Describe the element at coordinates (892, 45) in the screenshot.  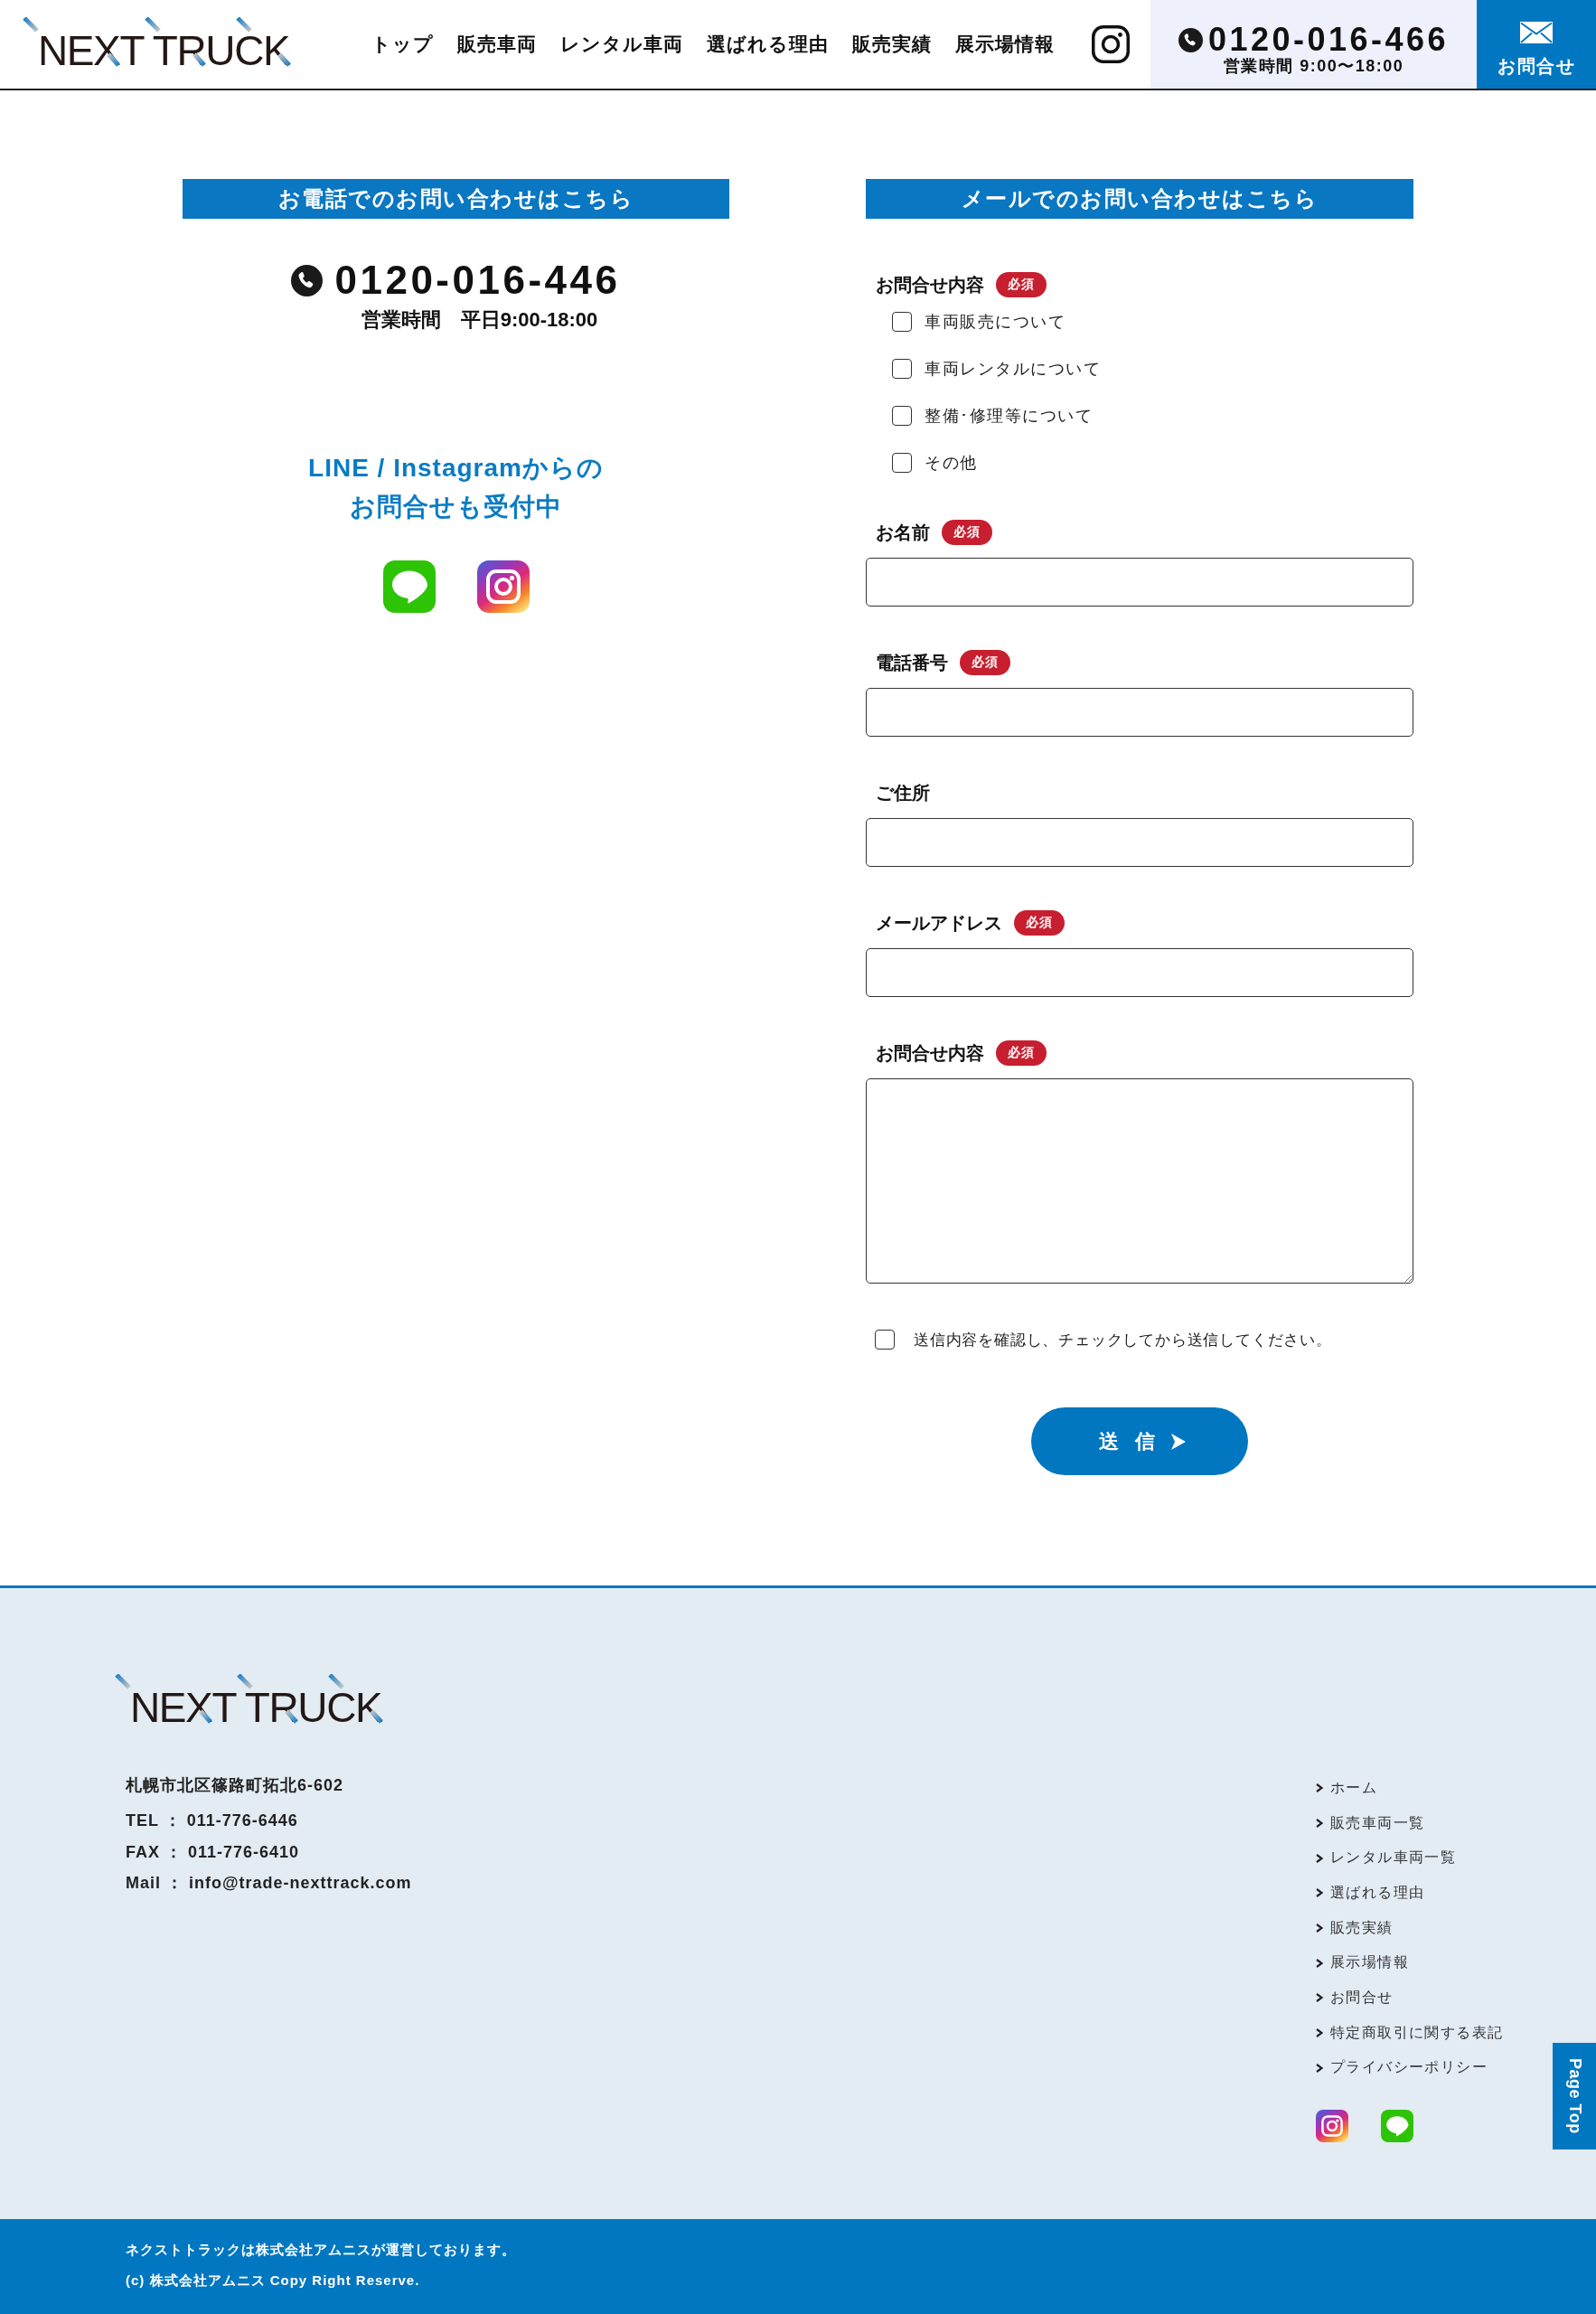
I see `nav-link: 販売実績` at that location.